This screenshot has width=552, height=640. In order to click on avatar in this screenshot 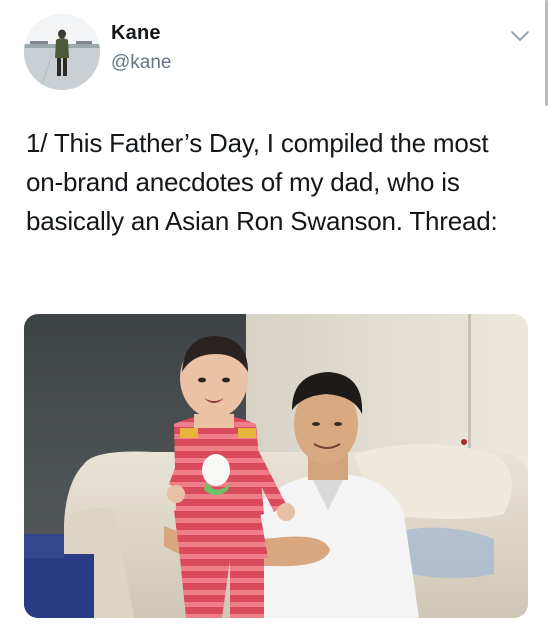, I will do `click(62, 52)`.